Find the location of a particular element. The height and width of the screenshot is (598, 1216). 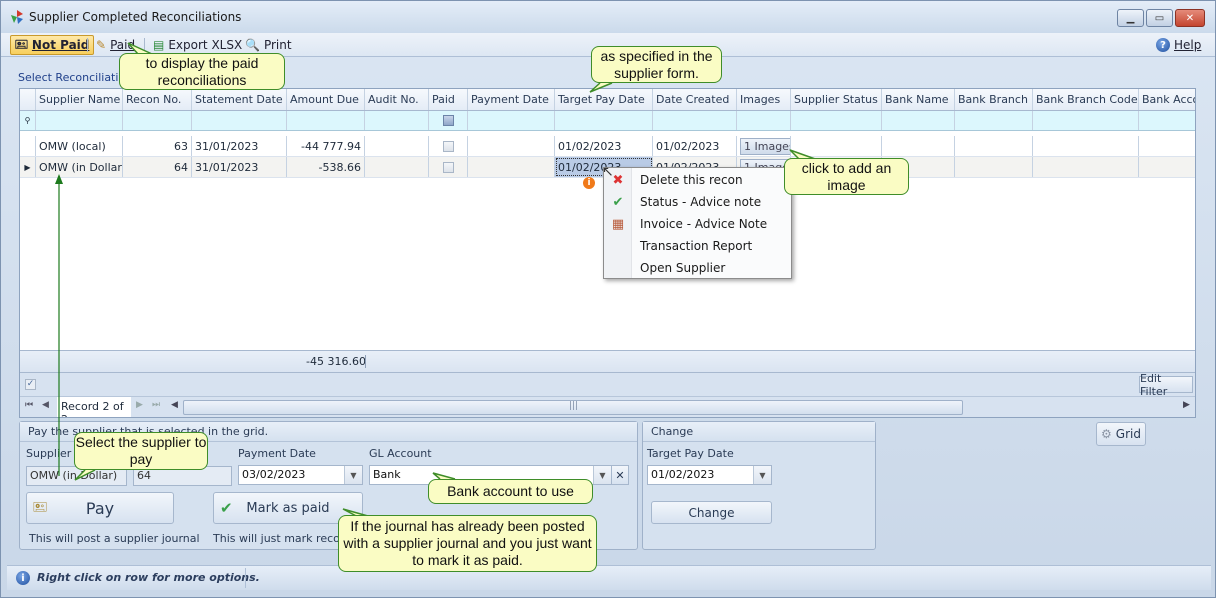

clear-gl-account-icon: ✕ is located at coordinates (620, 475).